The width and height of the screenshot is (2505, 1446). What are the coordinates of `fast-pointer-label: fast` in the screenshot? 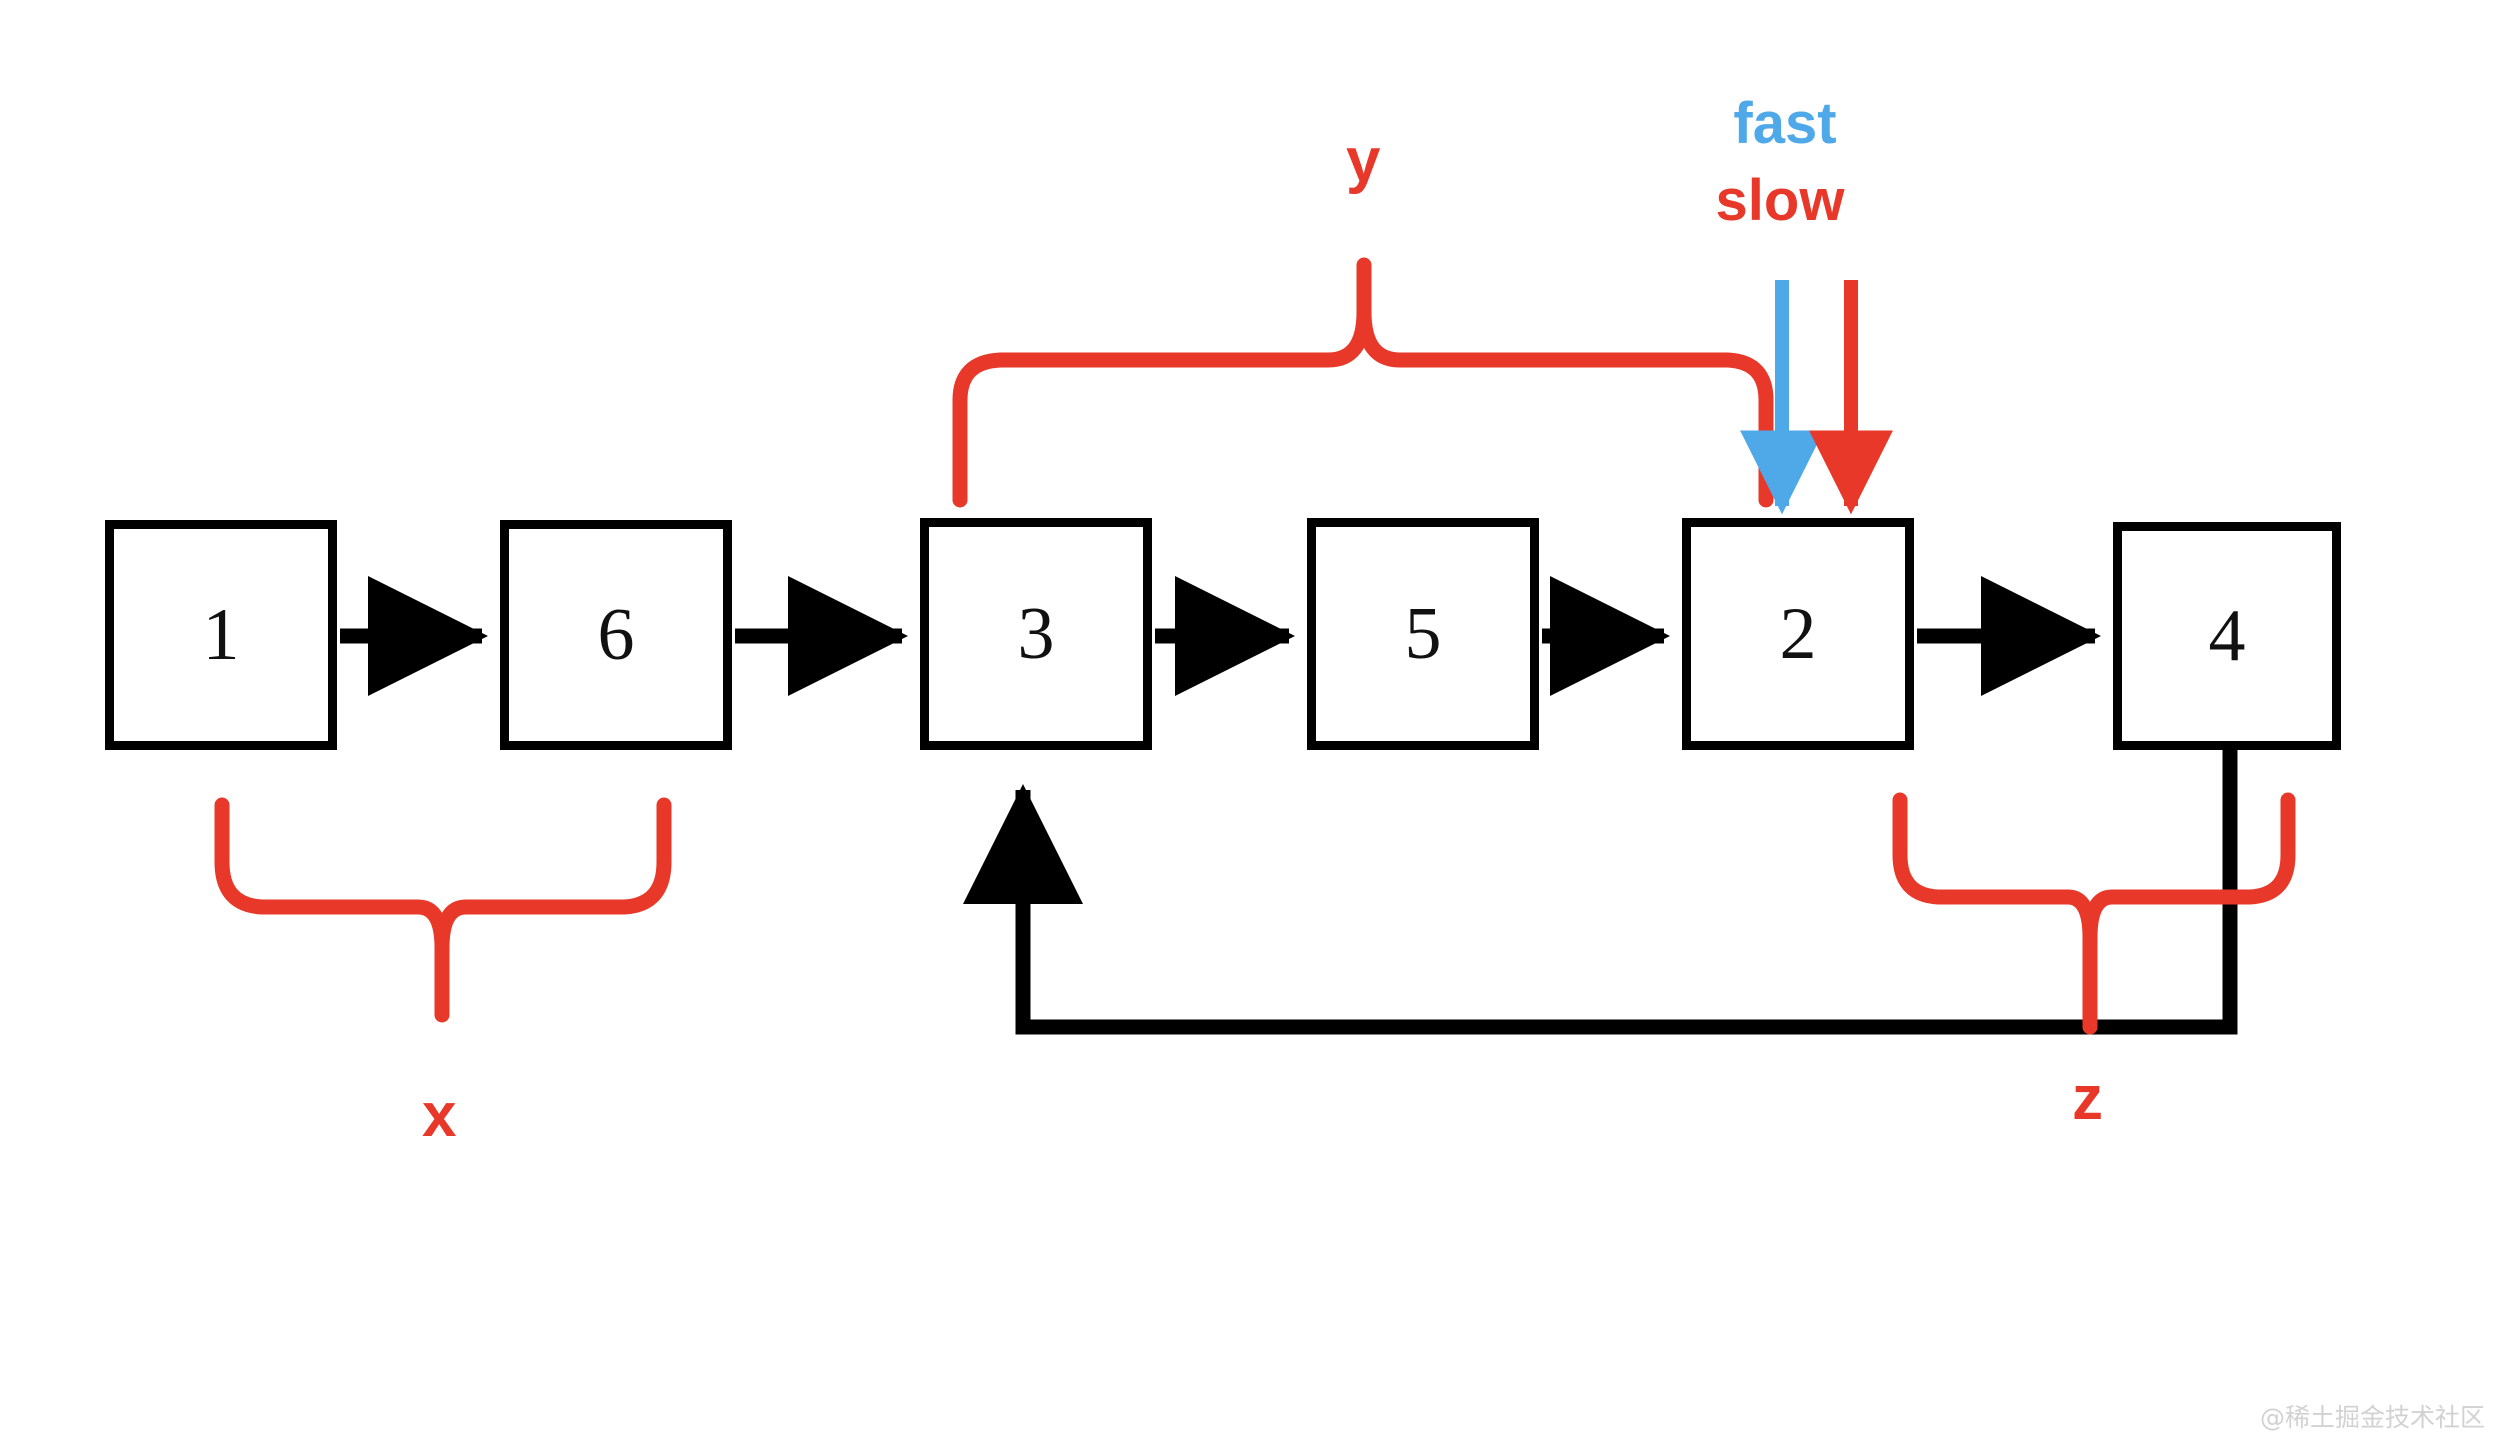 It's located at (1785, 123).